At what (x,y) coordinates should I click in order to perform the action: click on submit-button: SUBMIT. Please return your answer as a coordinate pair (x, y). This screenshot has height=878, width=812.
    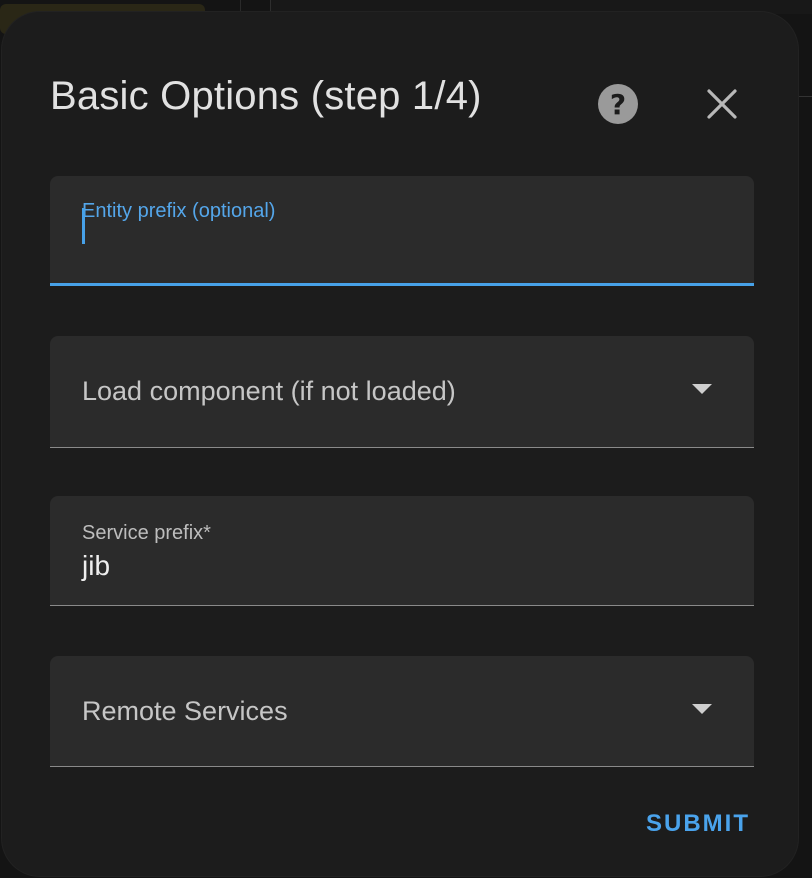
    Looking at the image, I should click on (698, 824).